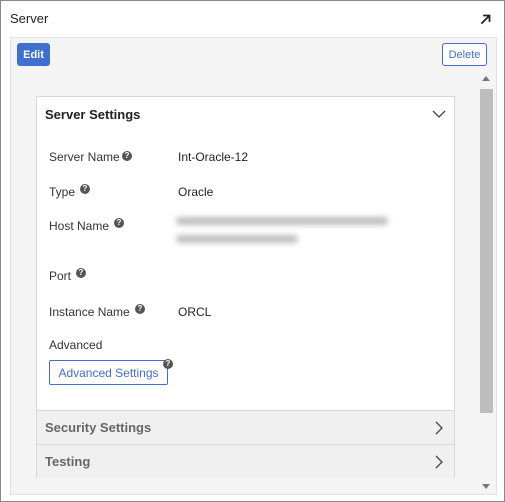 This screenshot has height=502, width=505. Describe the element at coordinates (196, 192) in the screenshot. I see `type-value: Oracle` at that location.